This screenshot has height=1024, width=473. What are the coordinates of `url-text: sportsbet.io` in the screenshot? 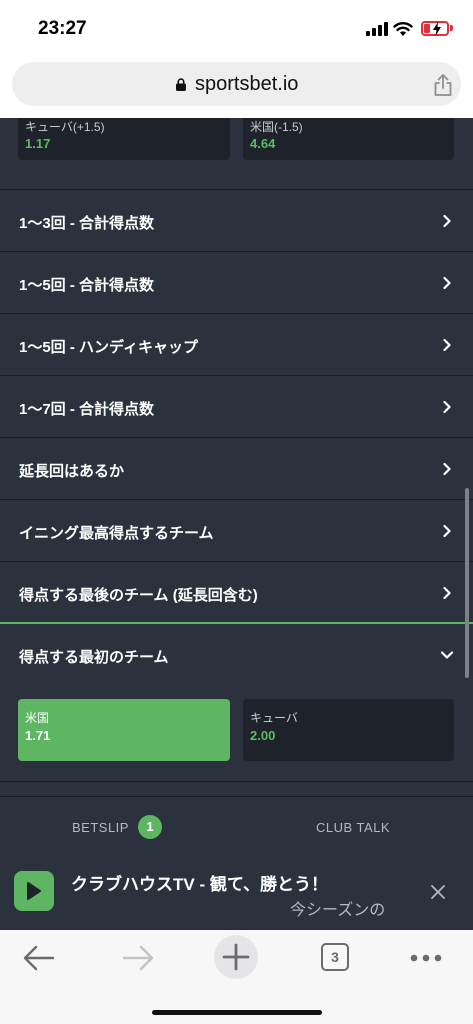 It's located at (247, 84).